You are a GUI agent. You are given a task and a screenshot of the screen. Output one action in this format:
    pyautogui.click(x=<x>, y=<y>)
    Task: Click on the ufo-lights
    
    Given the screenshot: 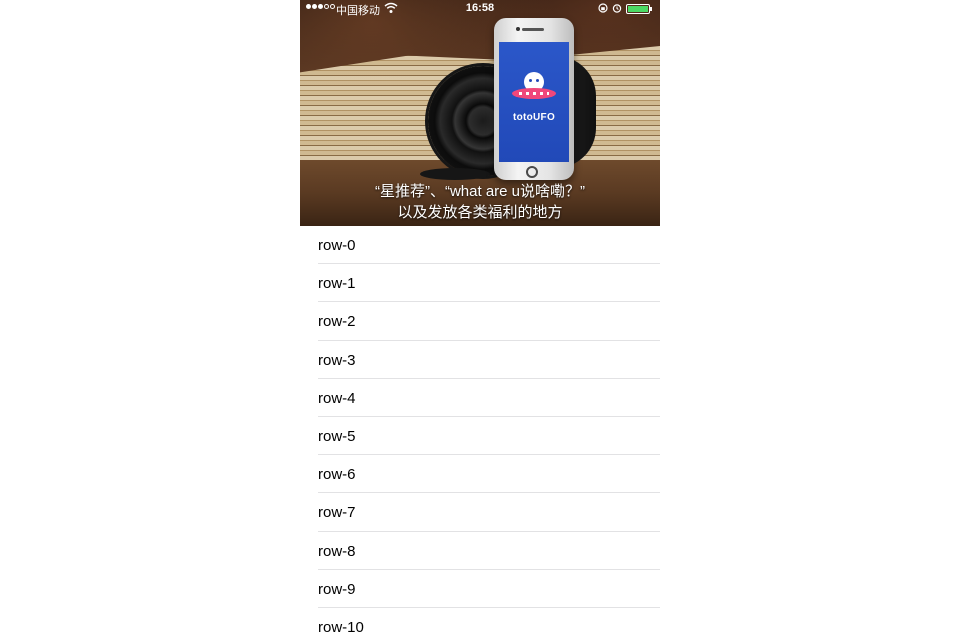 What is the action you would take?
    pyautogui.click(x=534, y=93)
    